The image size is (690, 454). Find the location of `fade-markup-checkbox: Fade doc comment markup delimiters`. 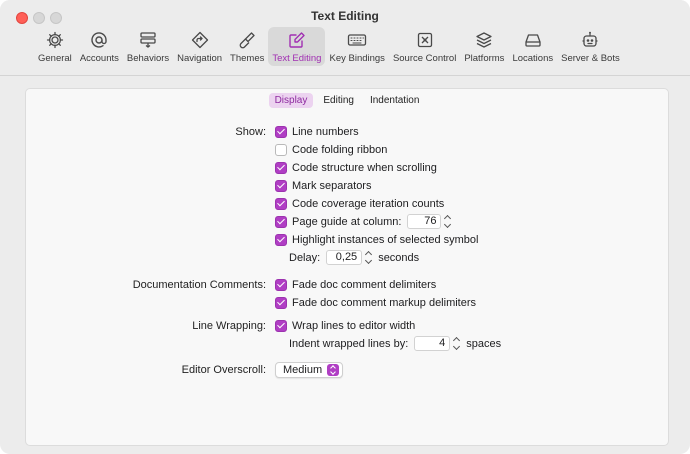

fade-markup-checkbox: Fade doc comment markup delimiters is located at coordinates (376, 302).